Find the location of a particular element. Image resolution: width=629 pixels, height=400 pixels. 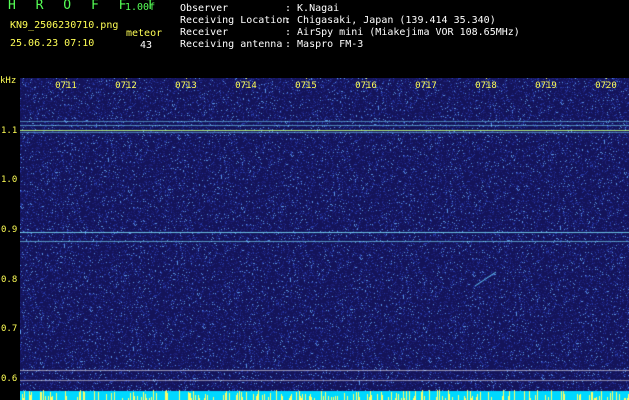

y-tick-label: 1.1 is located at coordinates (9, 131).